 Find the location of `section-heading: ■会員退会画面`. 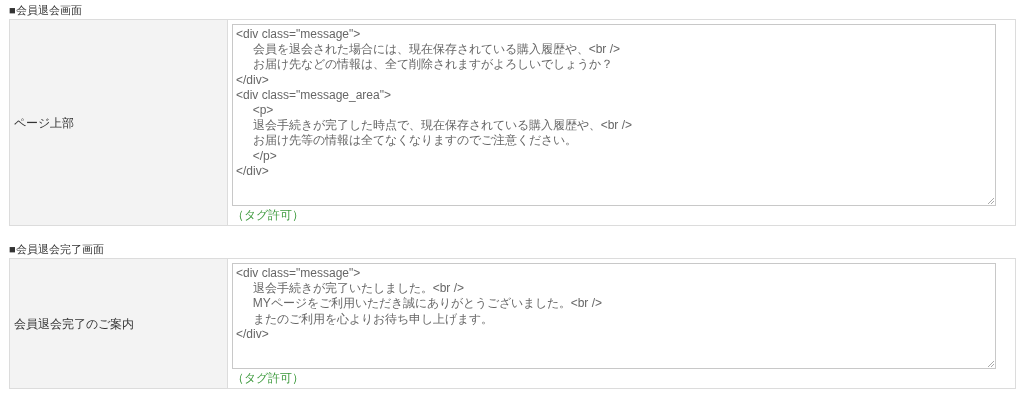

section-heading: ■会員退会画面 is located at coordinates (45, 10).